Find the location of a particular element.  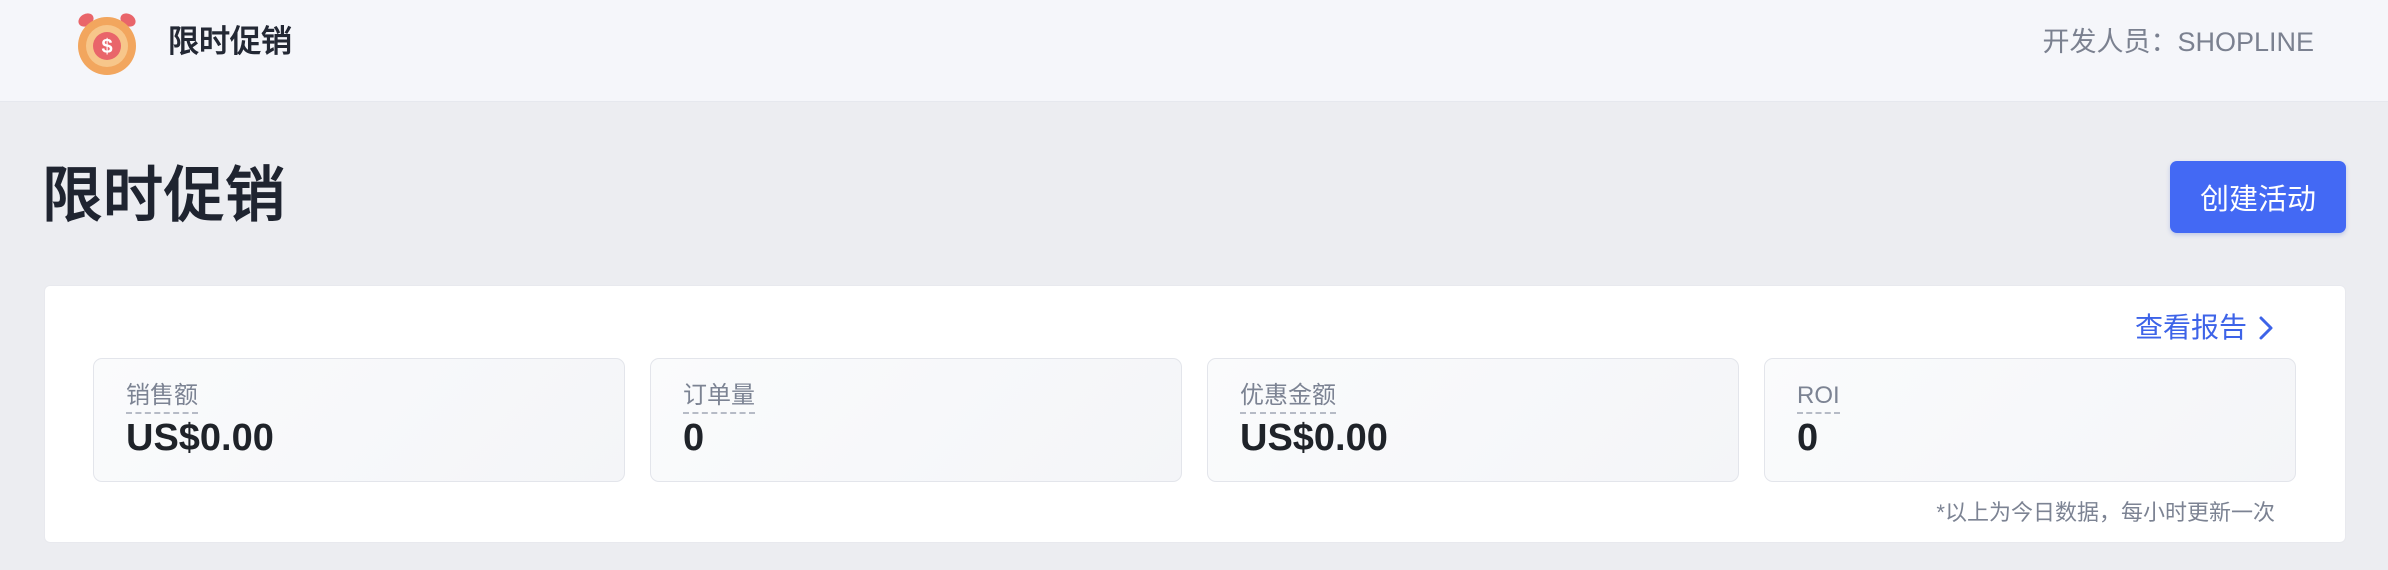

page-title: 限时促销 is located at coordinates (164, 195).